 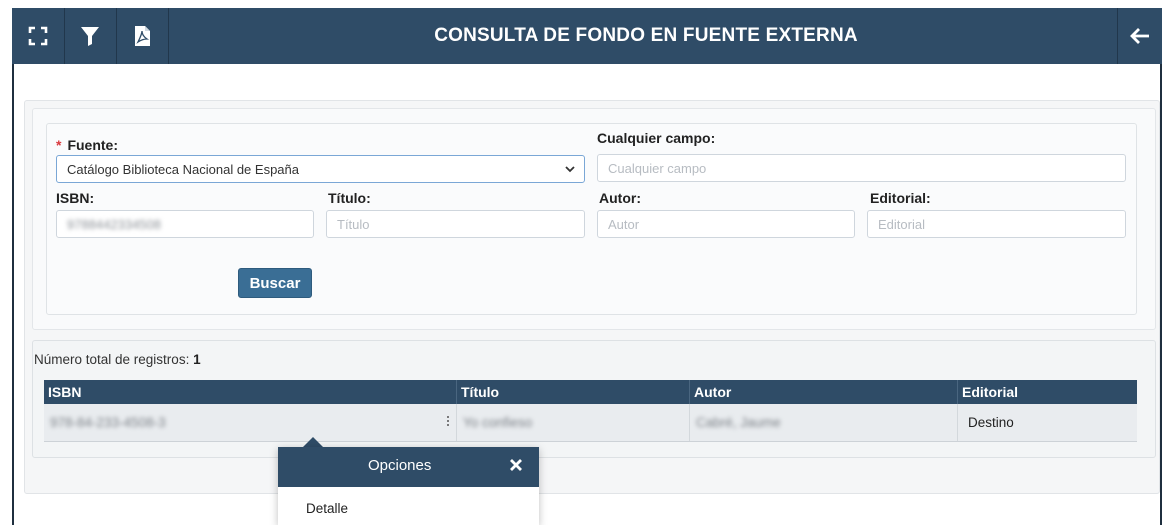 I want to click on cell-titulo: Yo confieso, so click(x=573, y=422).